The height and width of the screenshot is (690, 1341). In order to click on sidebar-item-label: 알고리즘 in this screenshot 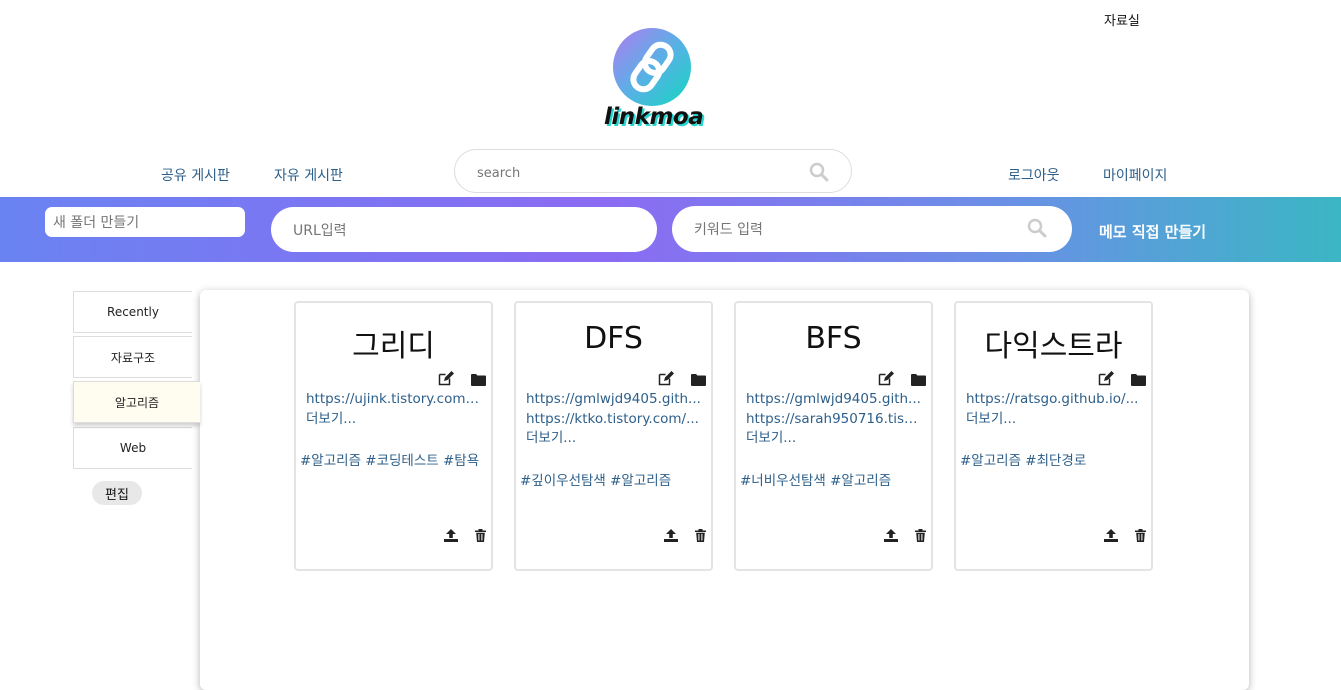, I will do `click(137, 402)`.